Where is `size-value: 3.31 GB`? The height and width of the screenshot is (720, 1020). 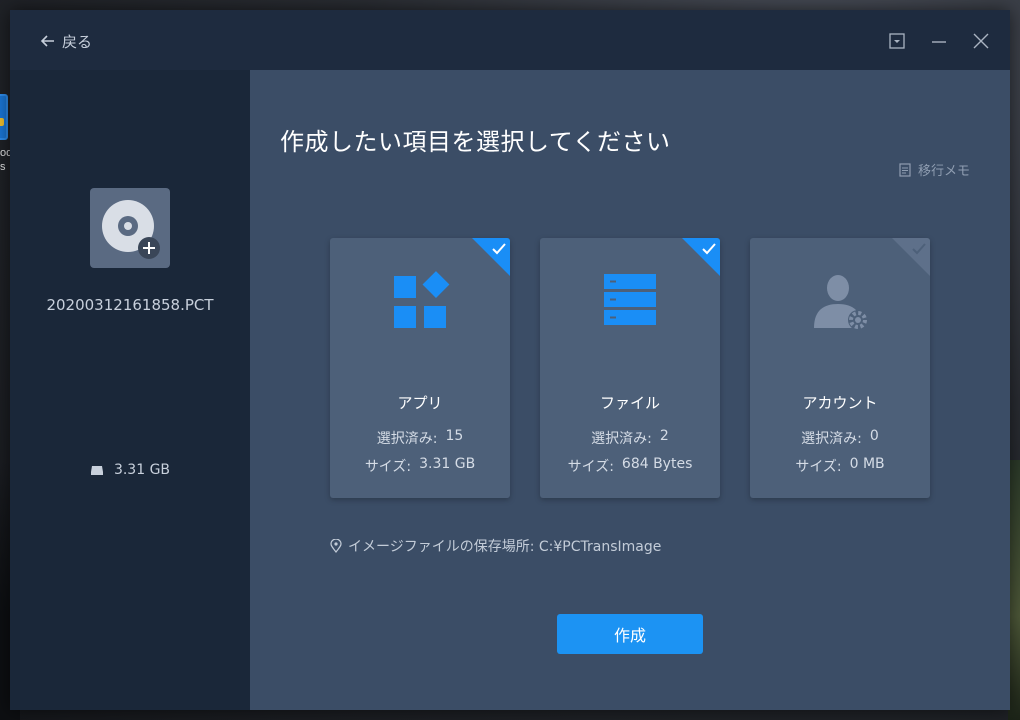
size-value: 3.31 GB is located at coordinates (447, 464).